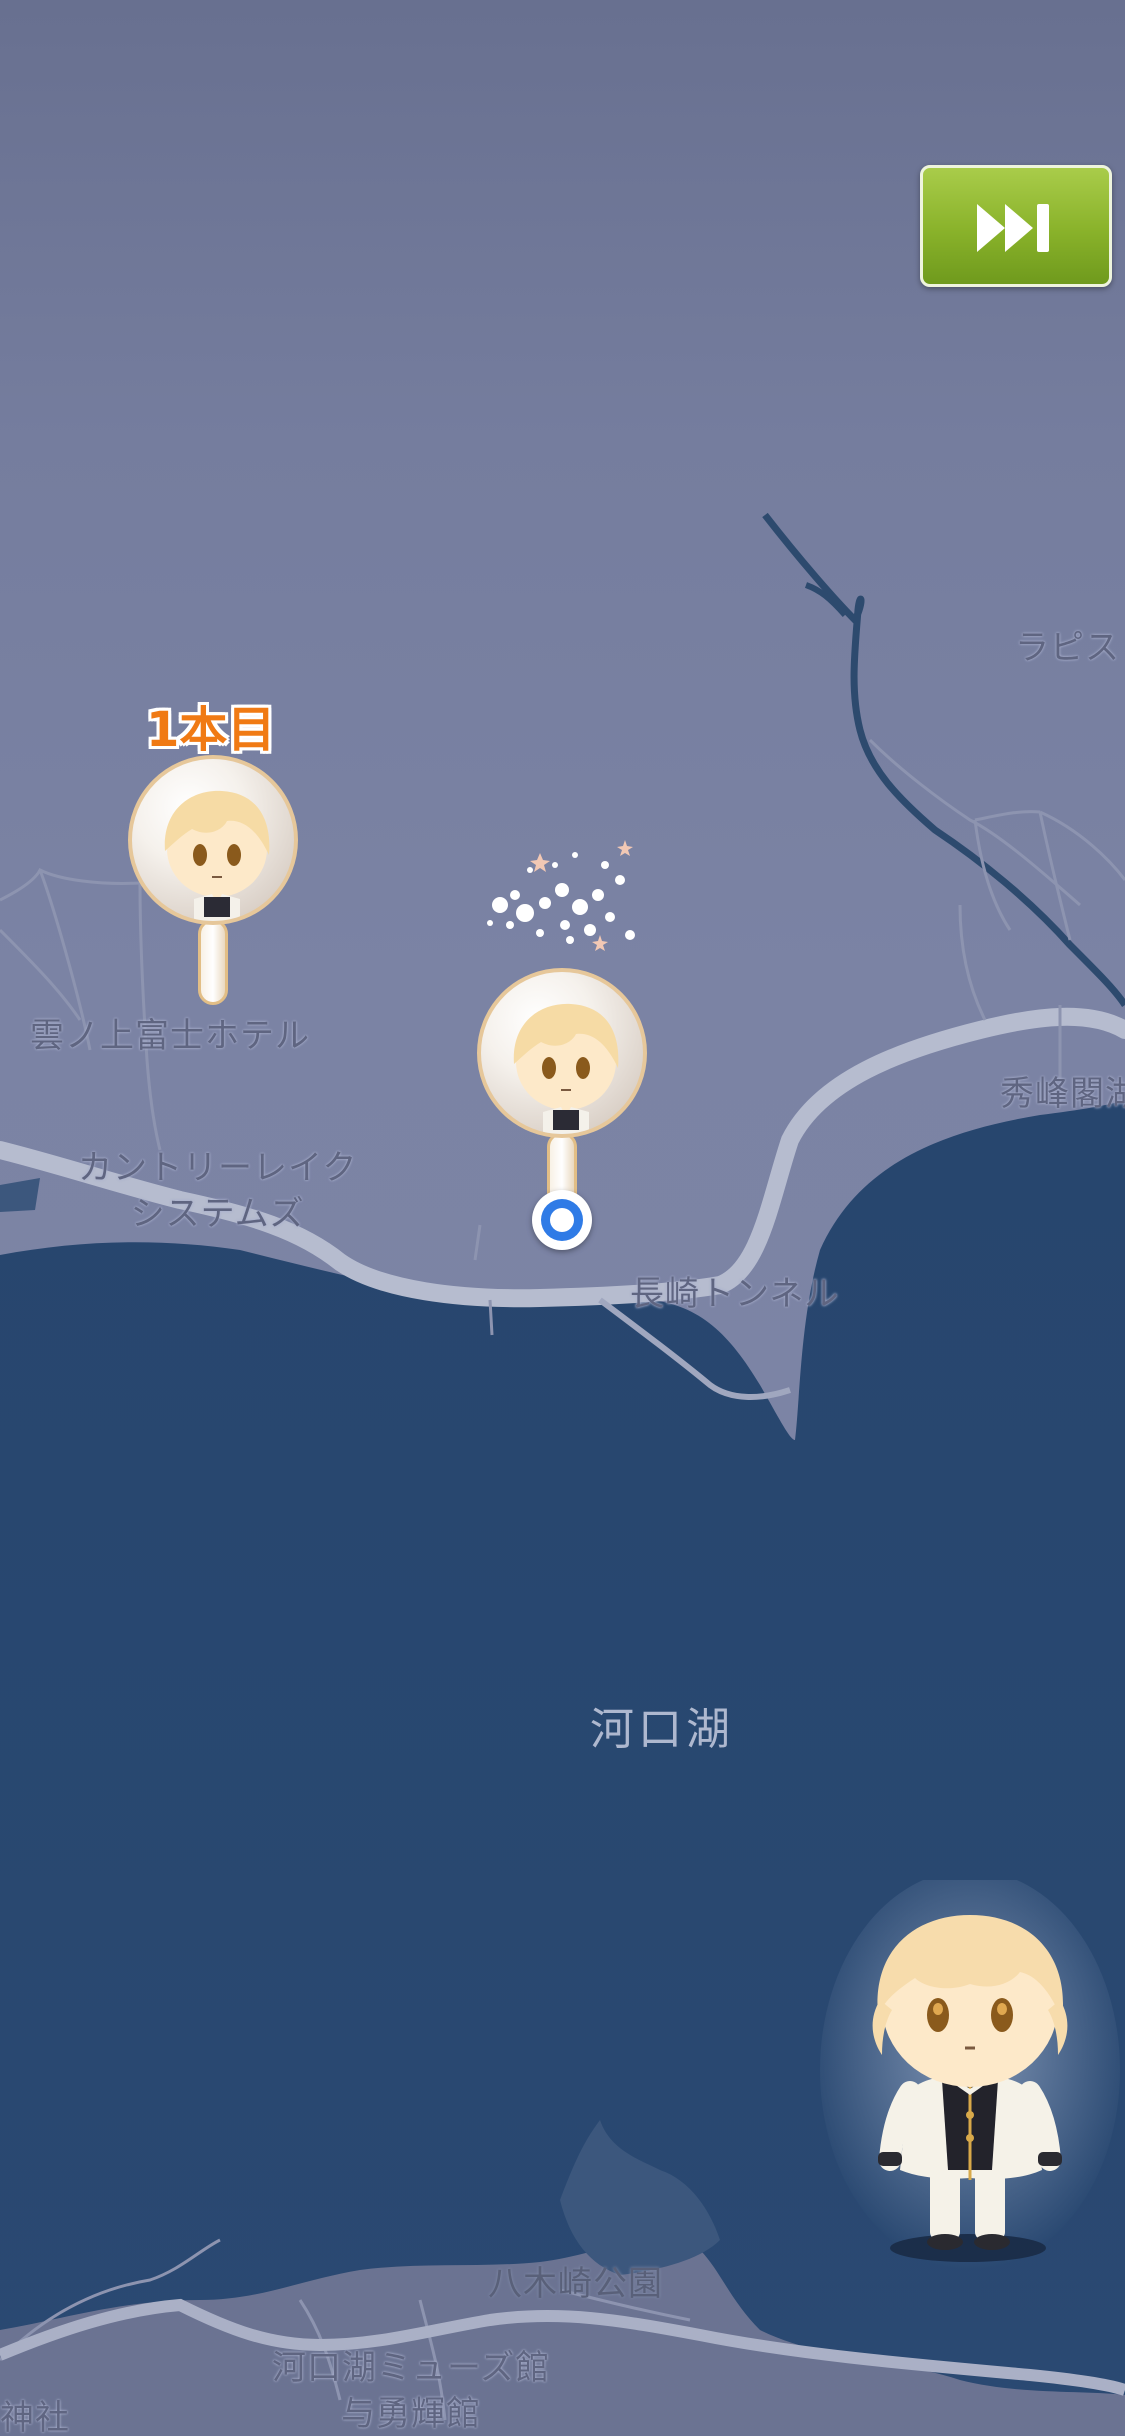 This screenshot has width=1125, height=2436. What do you see at coordinates (1013, 228) in the screenshot?
I see `fast-forward-icon` at bounding box center [1013, 228].